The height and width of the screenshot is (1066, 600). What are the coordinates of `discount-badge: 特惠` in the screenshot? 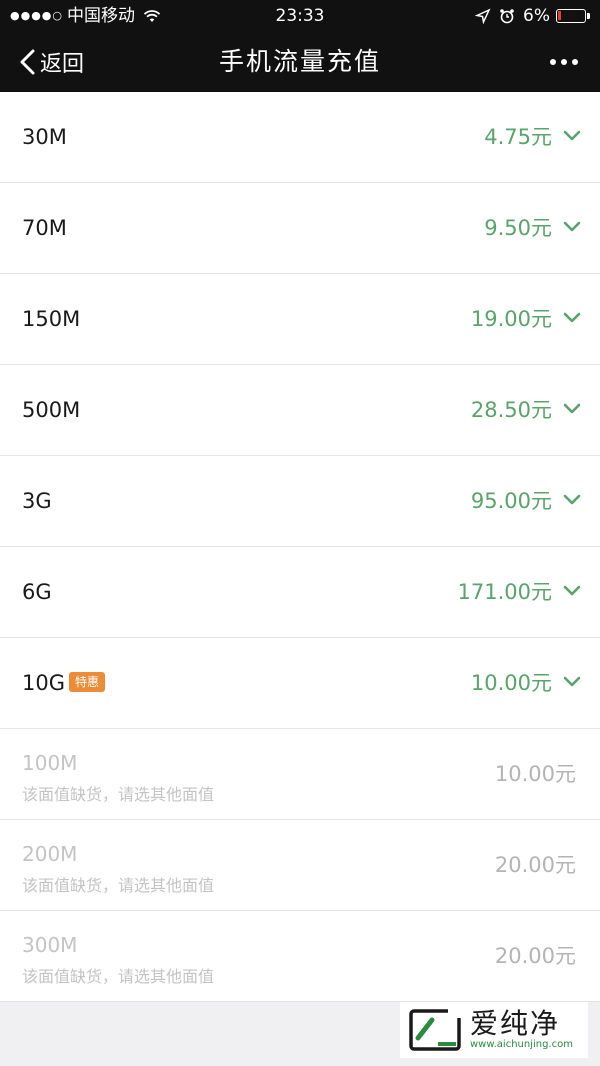 It's located at (87, 682).